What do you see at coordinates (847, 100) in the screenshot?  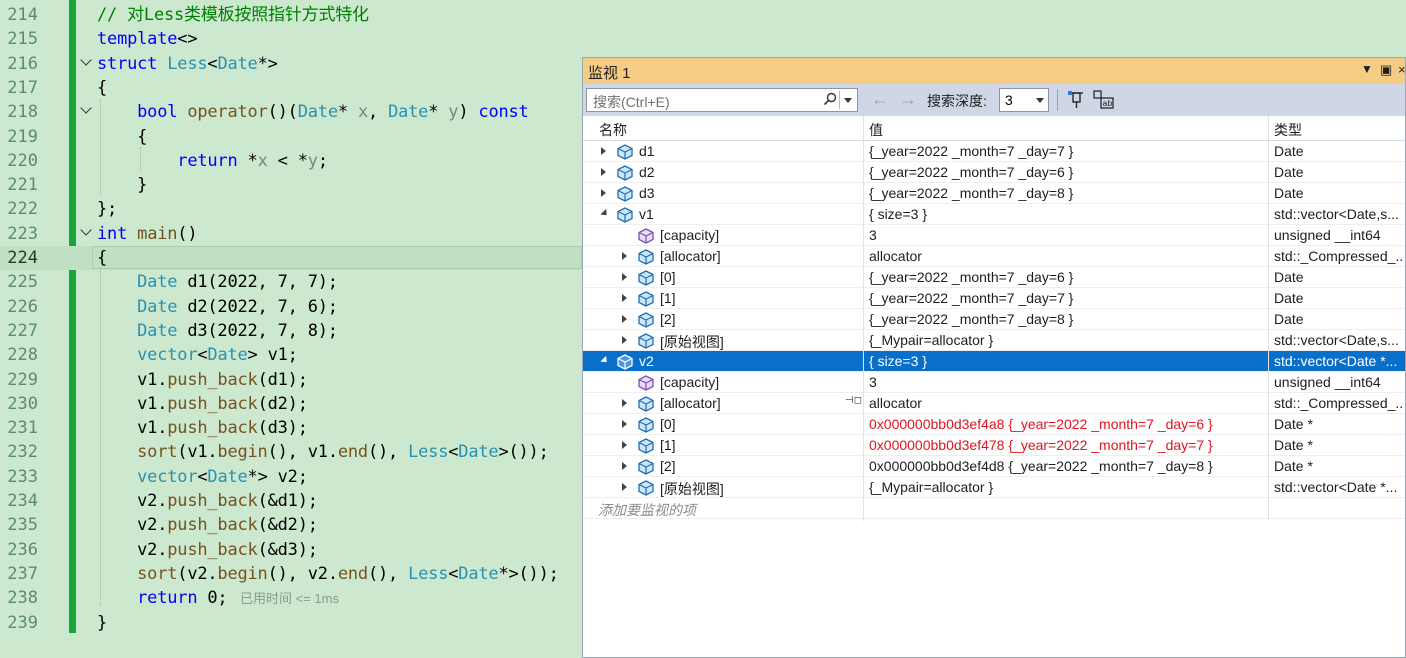 I see `search-dropdown` at bounding box center [847, 100].